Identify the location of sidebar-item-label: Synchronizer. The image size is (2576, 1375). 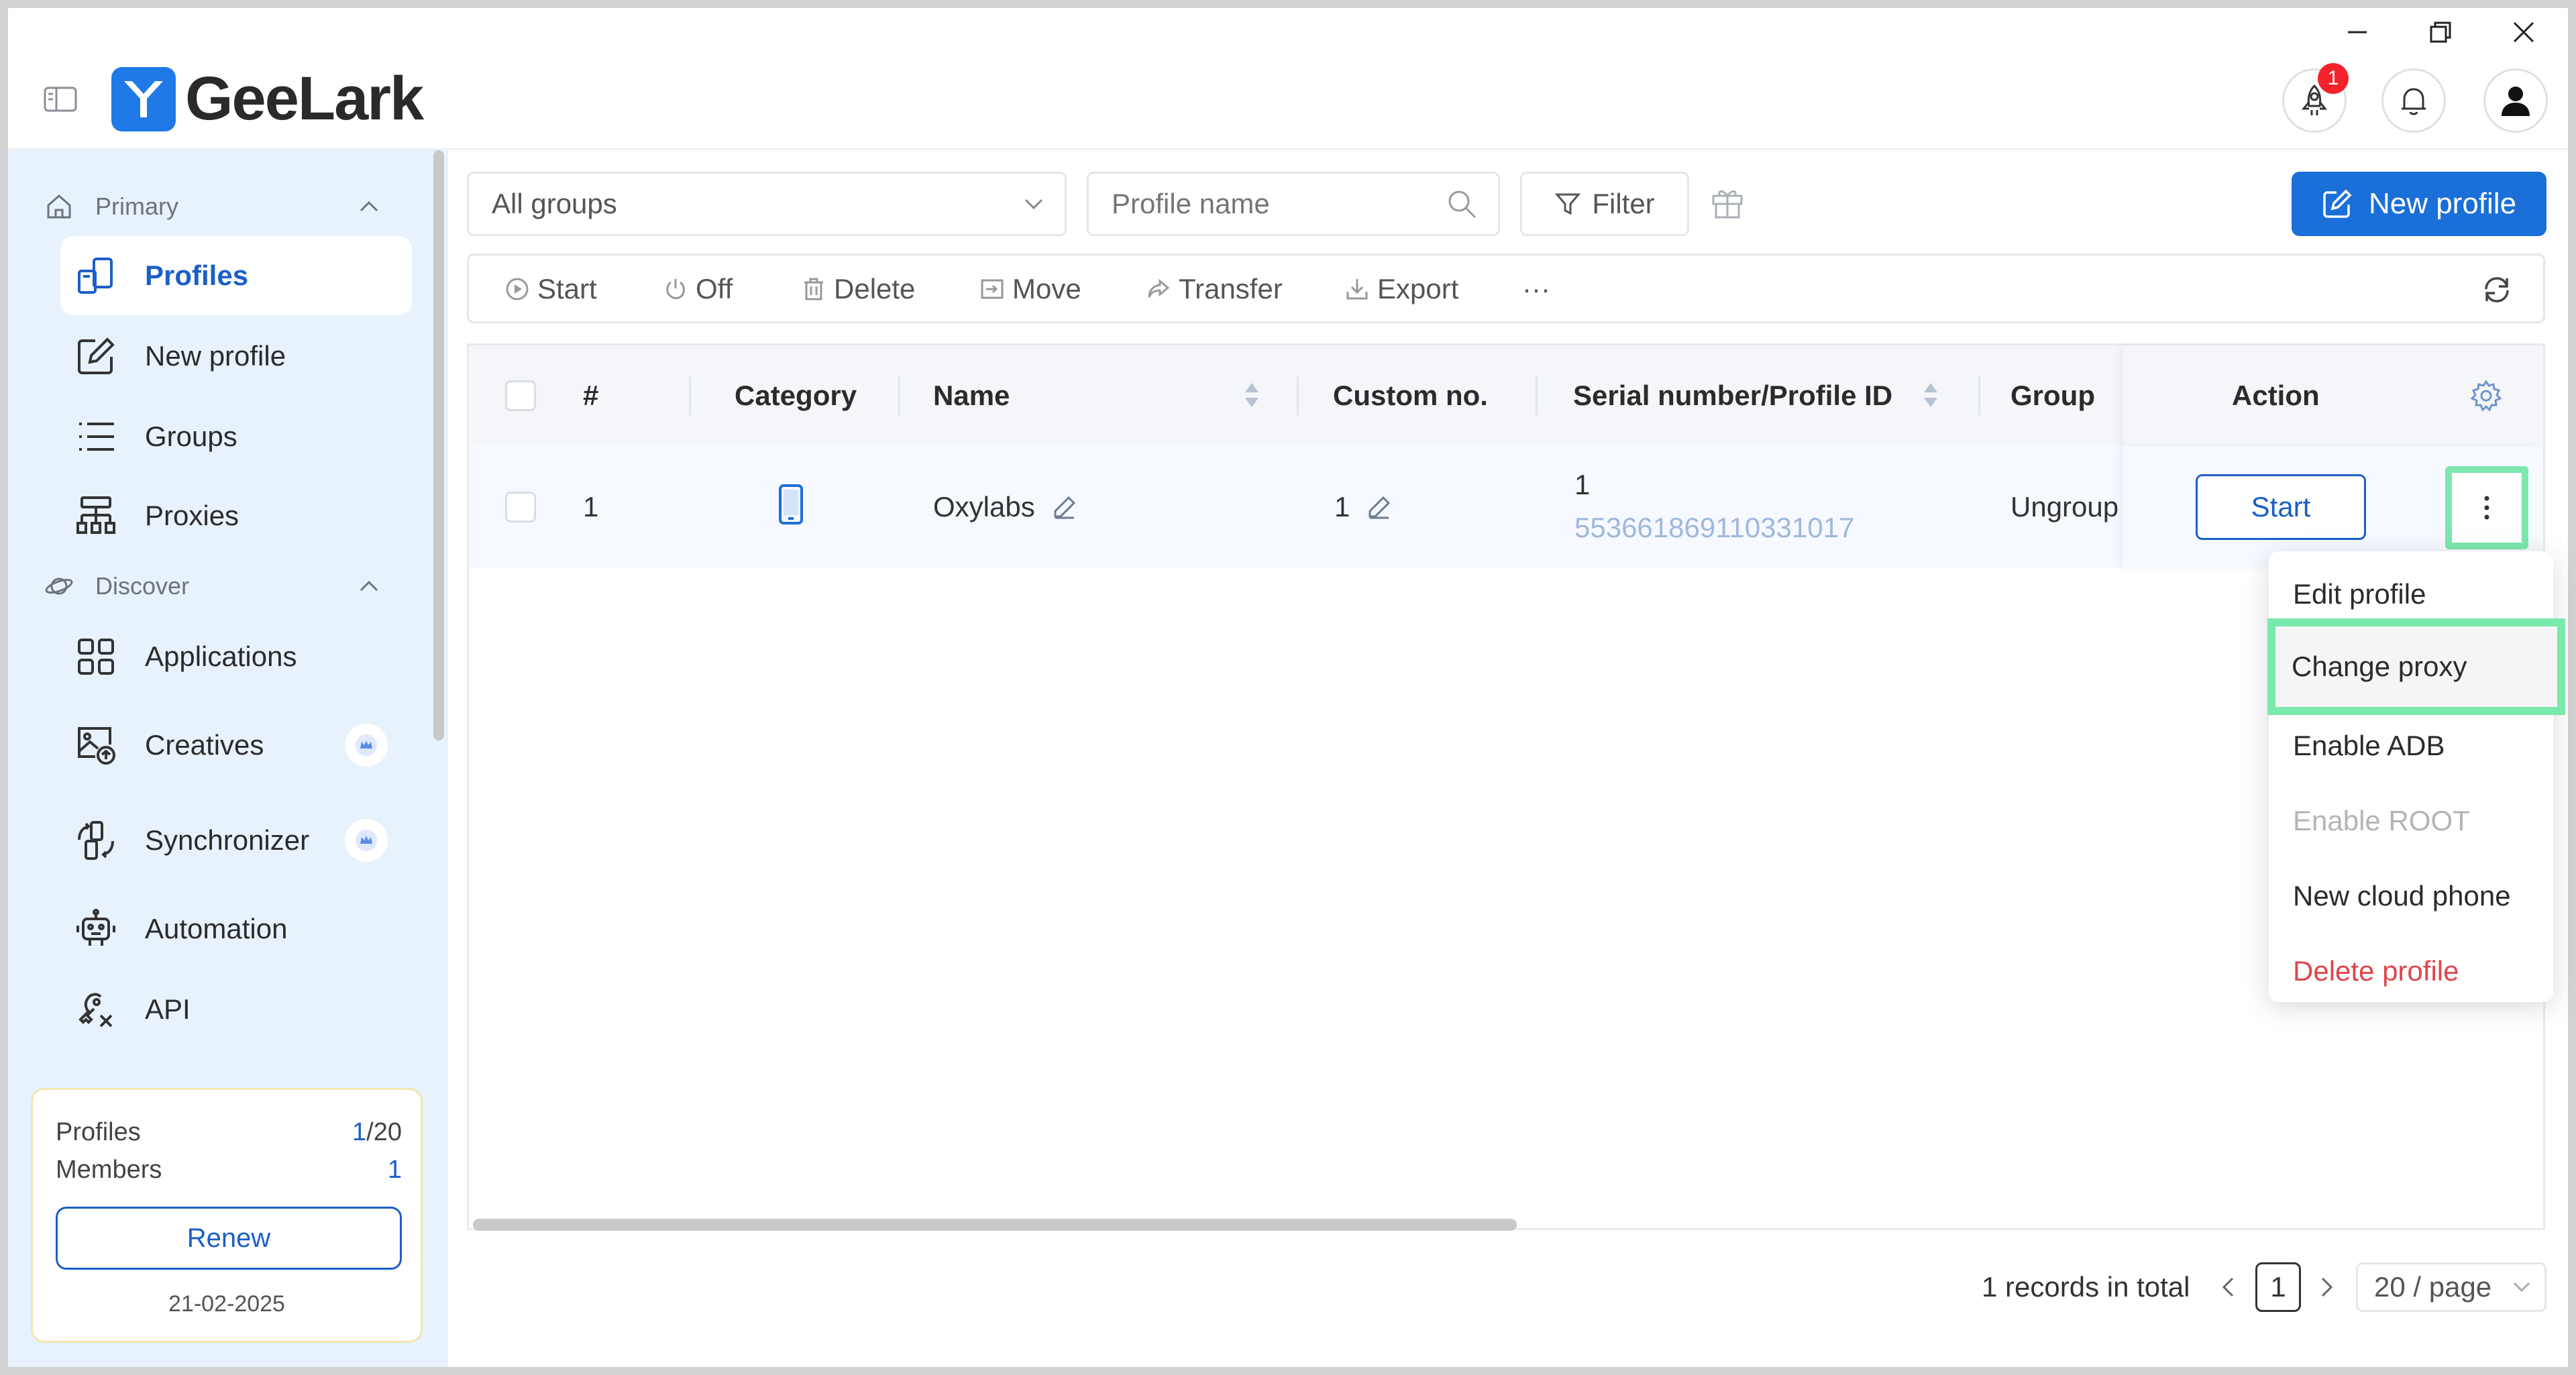
(227, 840).